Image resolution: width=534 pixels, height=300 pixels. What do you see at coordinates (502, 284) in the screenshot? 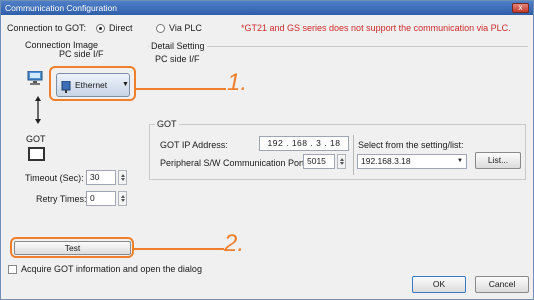
I see `cancel-button: Cancel` at bounding box center [502, 284].